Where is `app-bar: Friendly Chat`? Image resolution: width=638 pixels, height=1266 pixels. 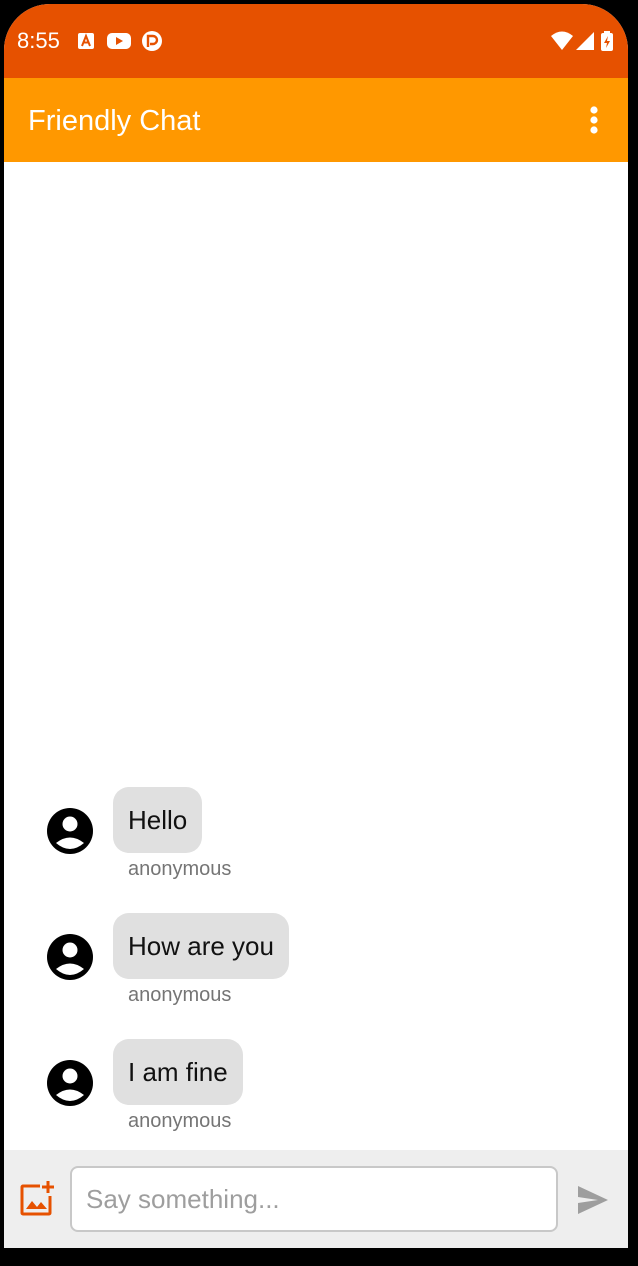
app-bar: Friendly Chat is located at coordinates (316, 120).